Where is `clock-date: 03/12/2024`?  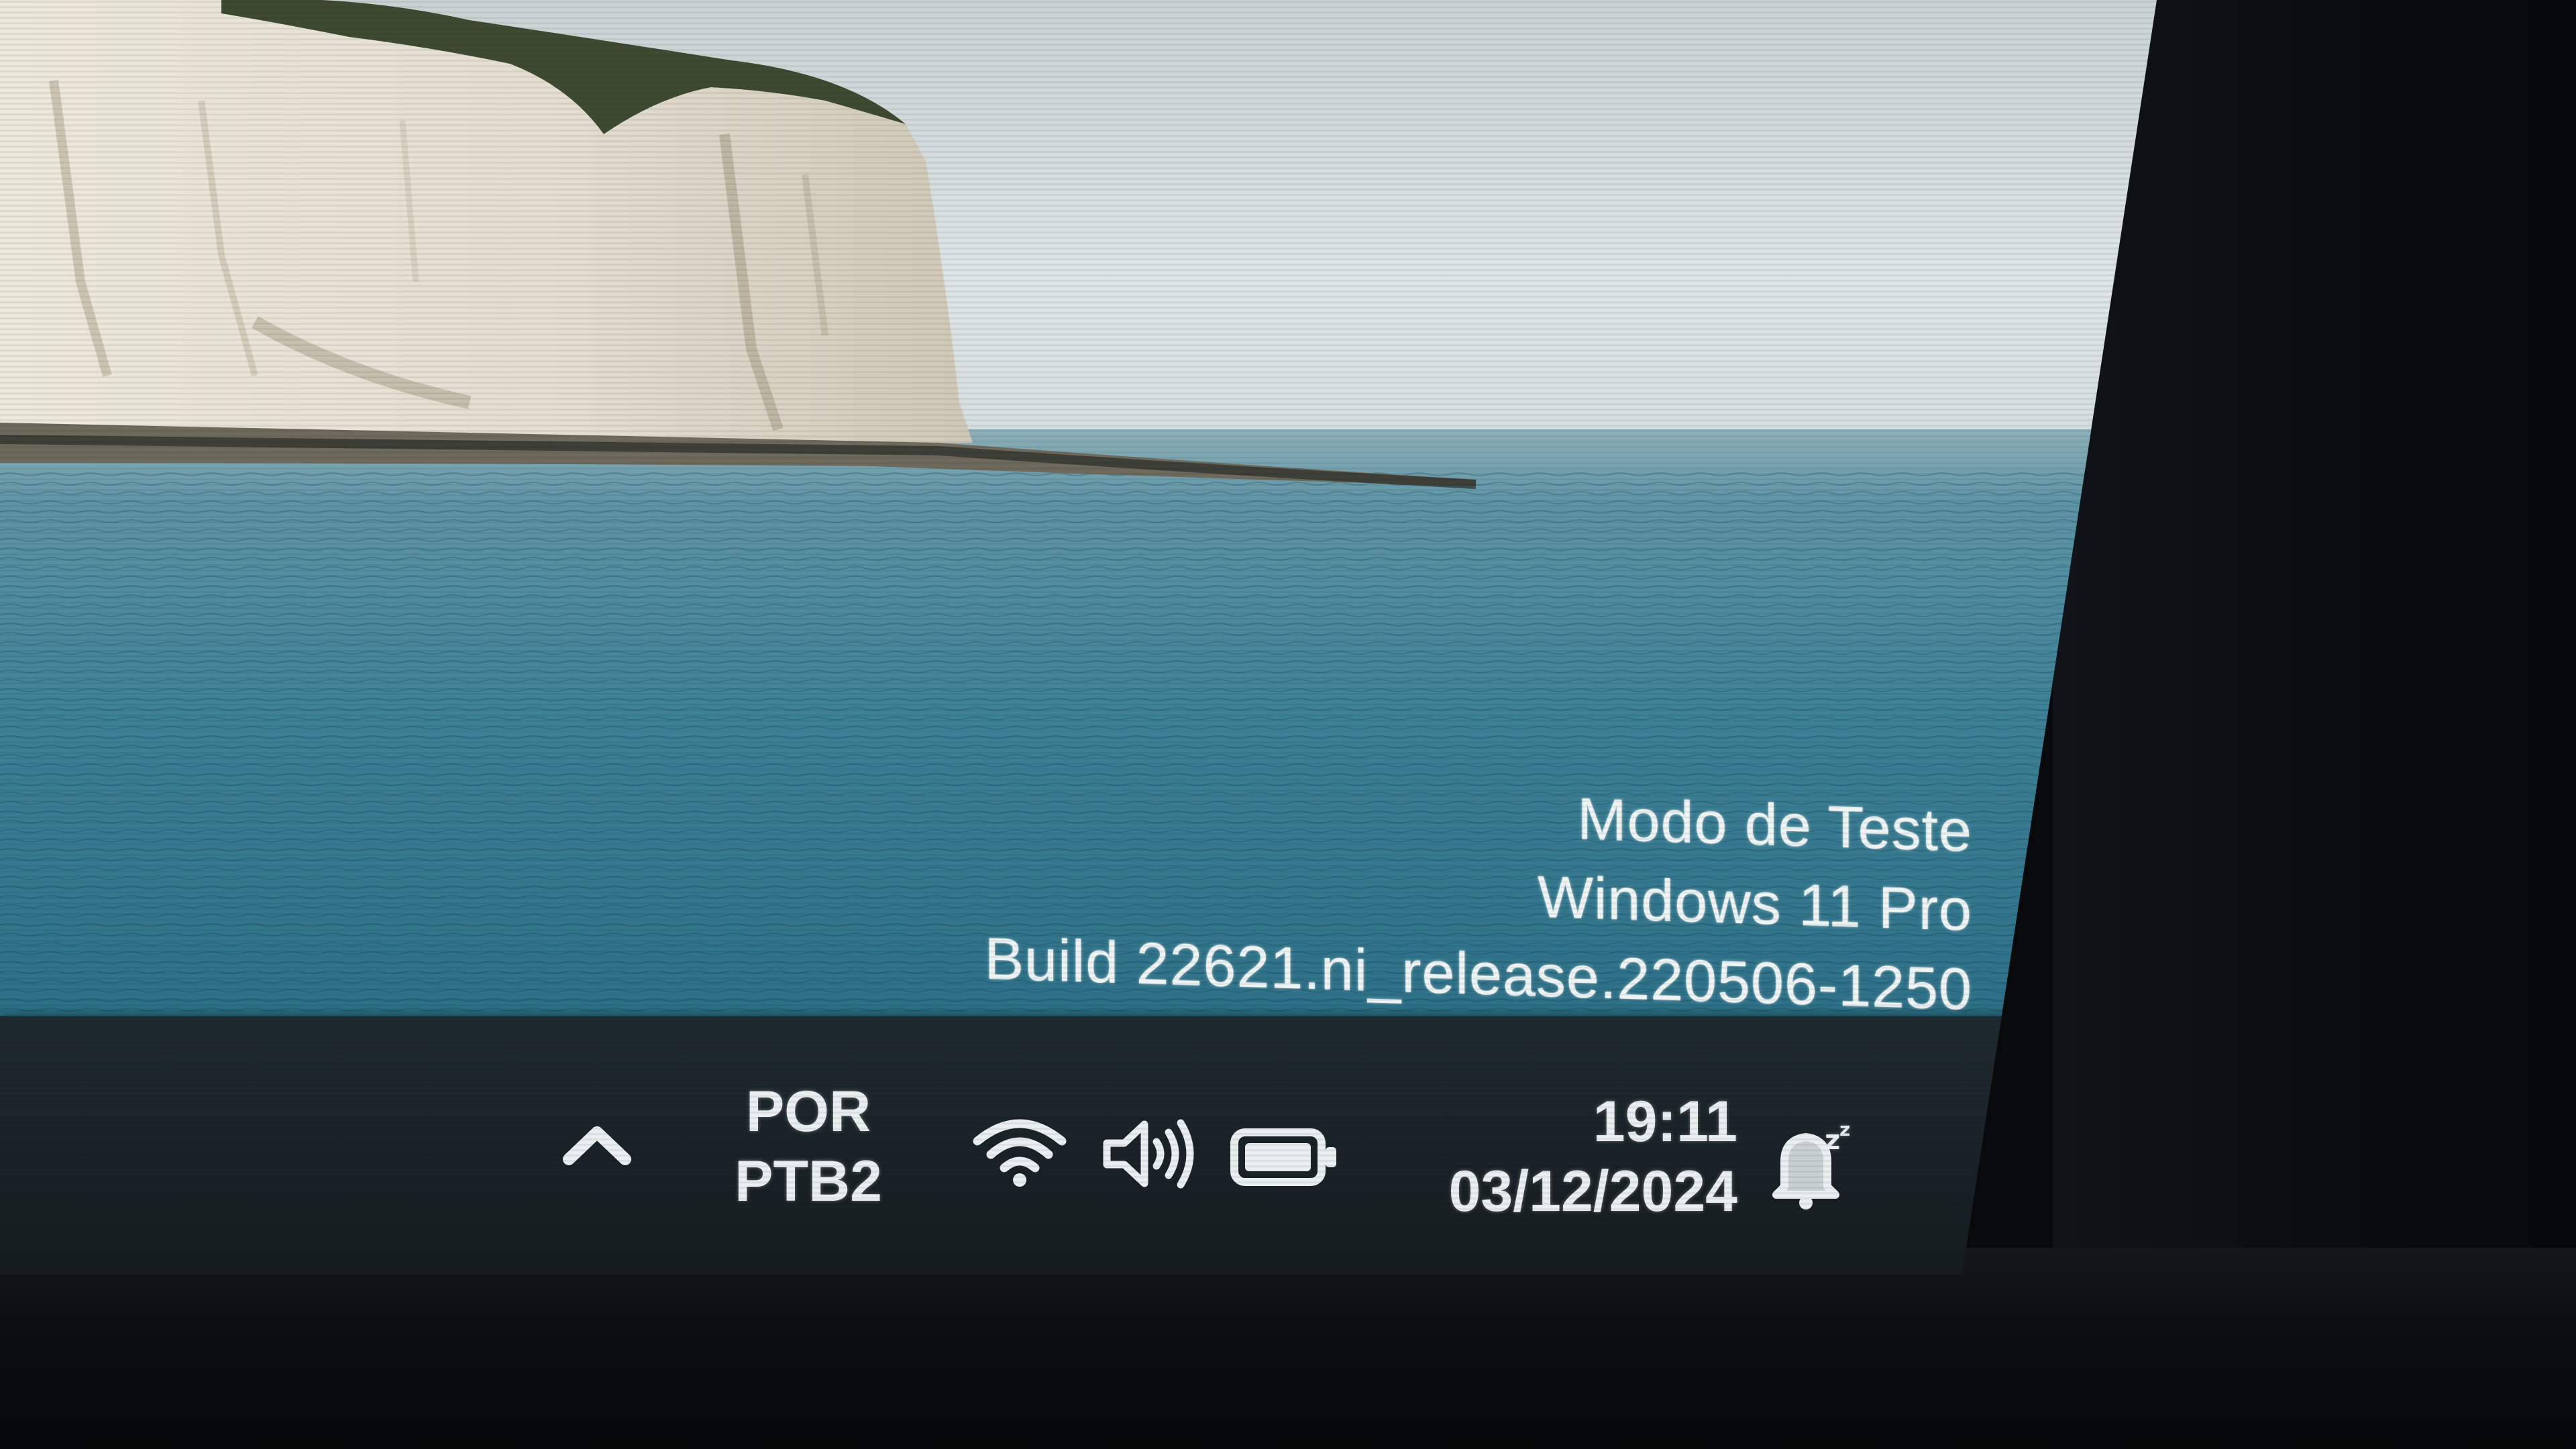 clock-date: 03/12/2024 is located at coordinates (1592, 1191).